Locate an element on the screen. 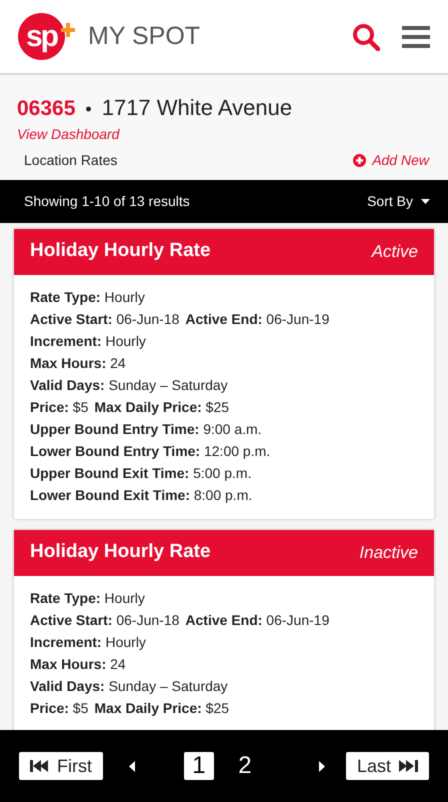 The height and width of the screenshot is (802, 448). sort-dropdown: Sort By is located at coordinates (398, 201).